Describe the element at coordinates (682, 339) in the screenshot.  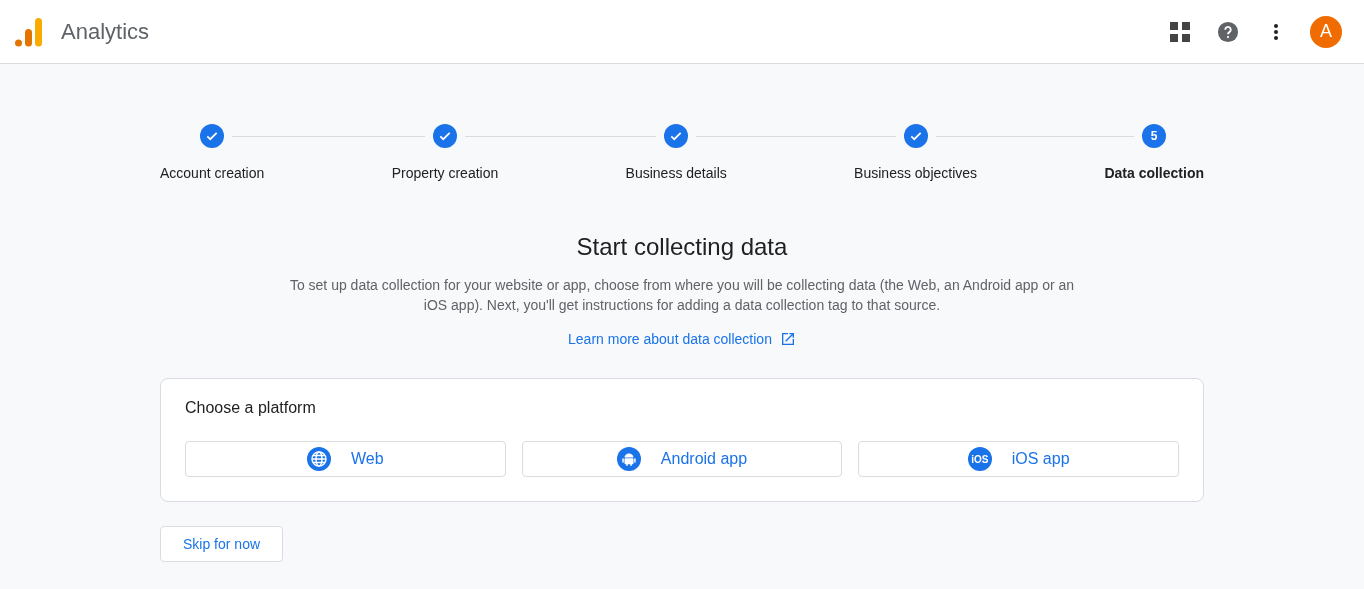
I see `learn-more-link: Learn more about data collection` at that location.